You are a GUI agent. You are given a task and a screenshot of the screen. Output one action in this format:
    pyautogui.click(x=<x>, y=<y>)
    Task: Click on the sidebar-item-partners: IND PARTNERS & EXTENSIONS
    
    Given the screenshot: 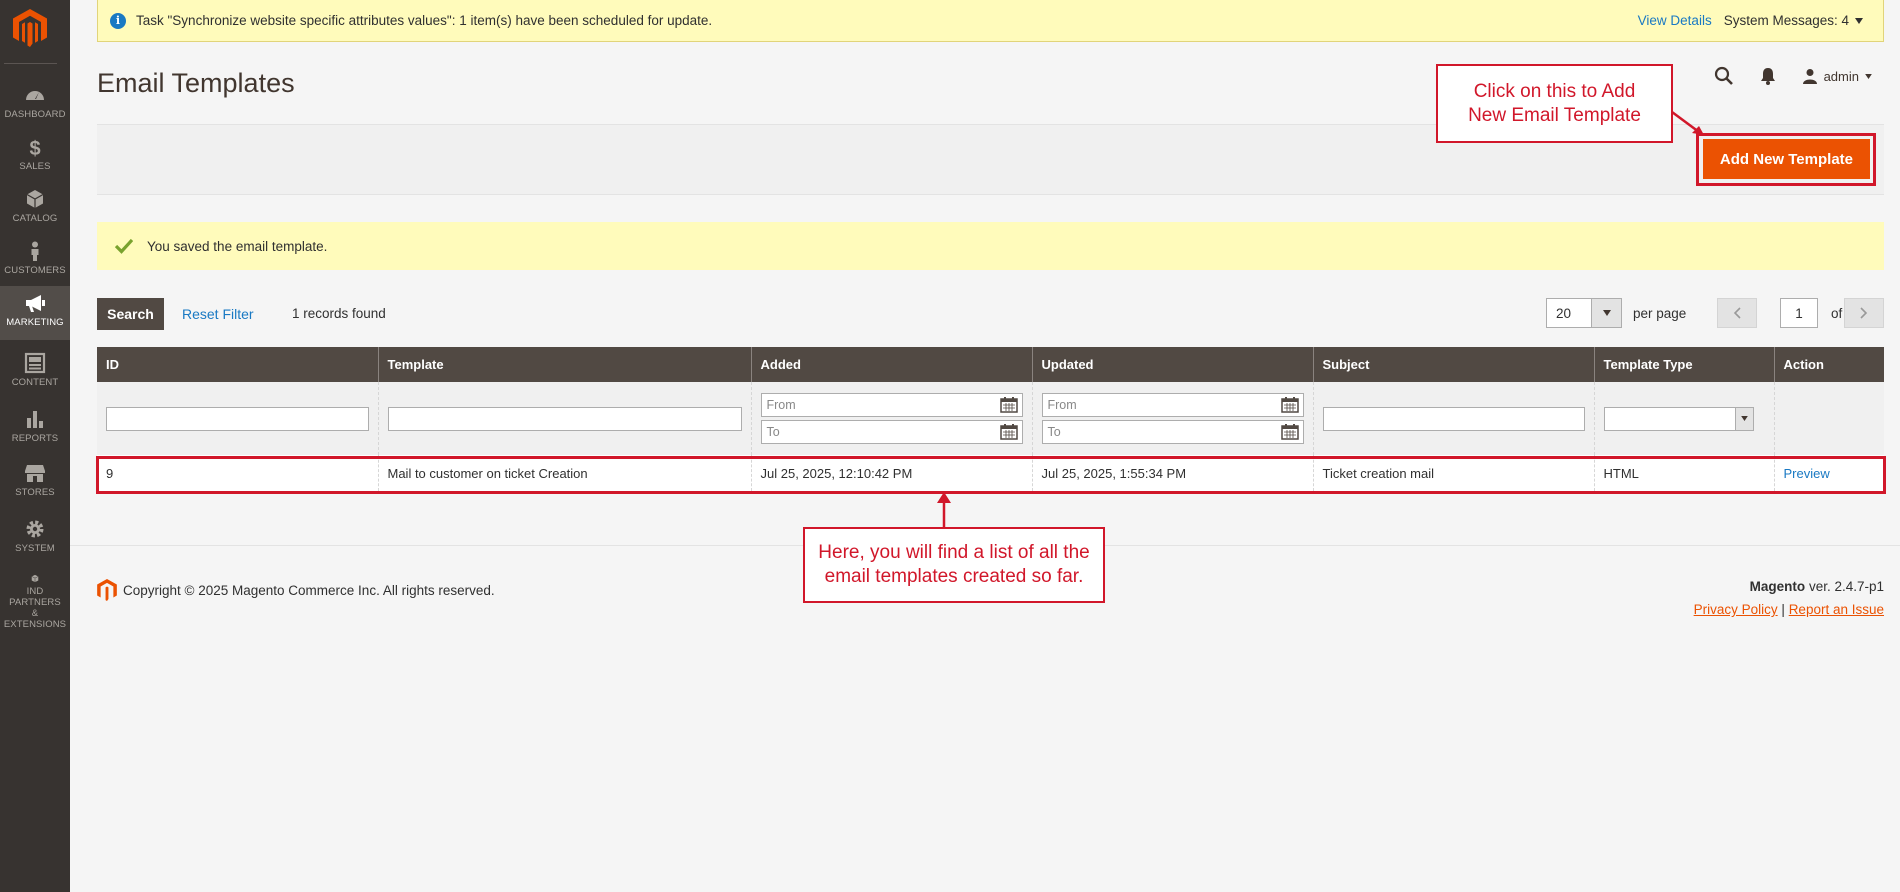 What is the action you would take?
    pyautogui.click(x=35, y=599)
    